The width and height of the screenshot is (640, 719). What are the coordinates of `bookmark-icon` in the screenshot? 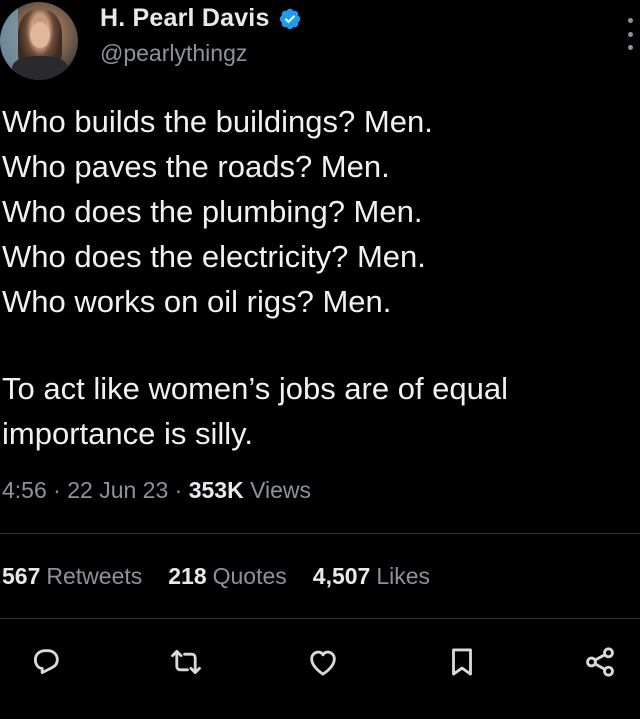 It's located at (462, 662).